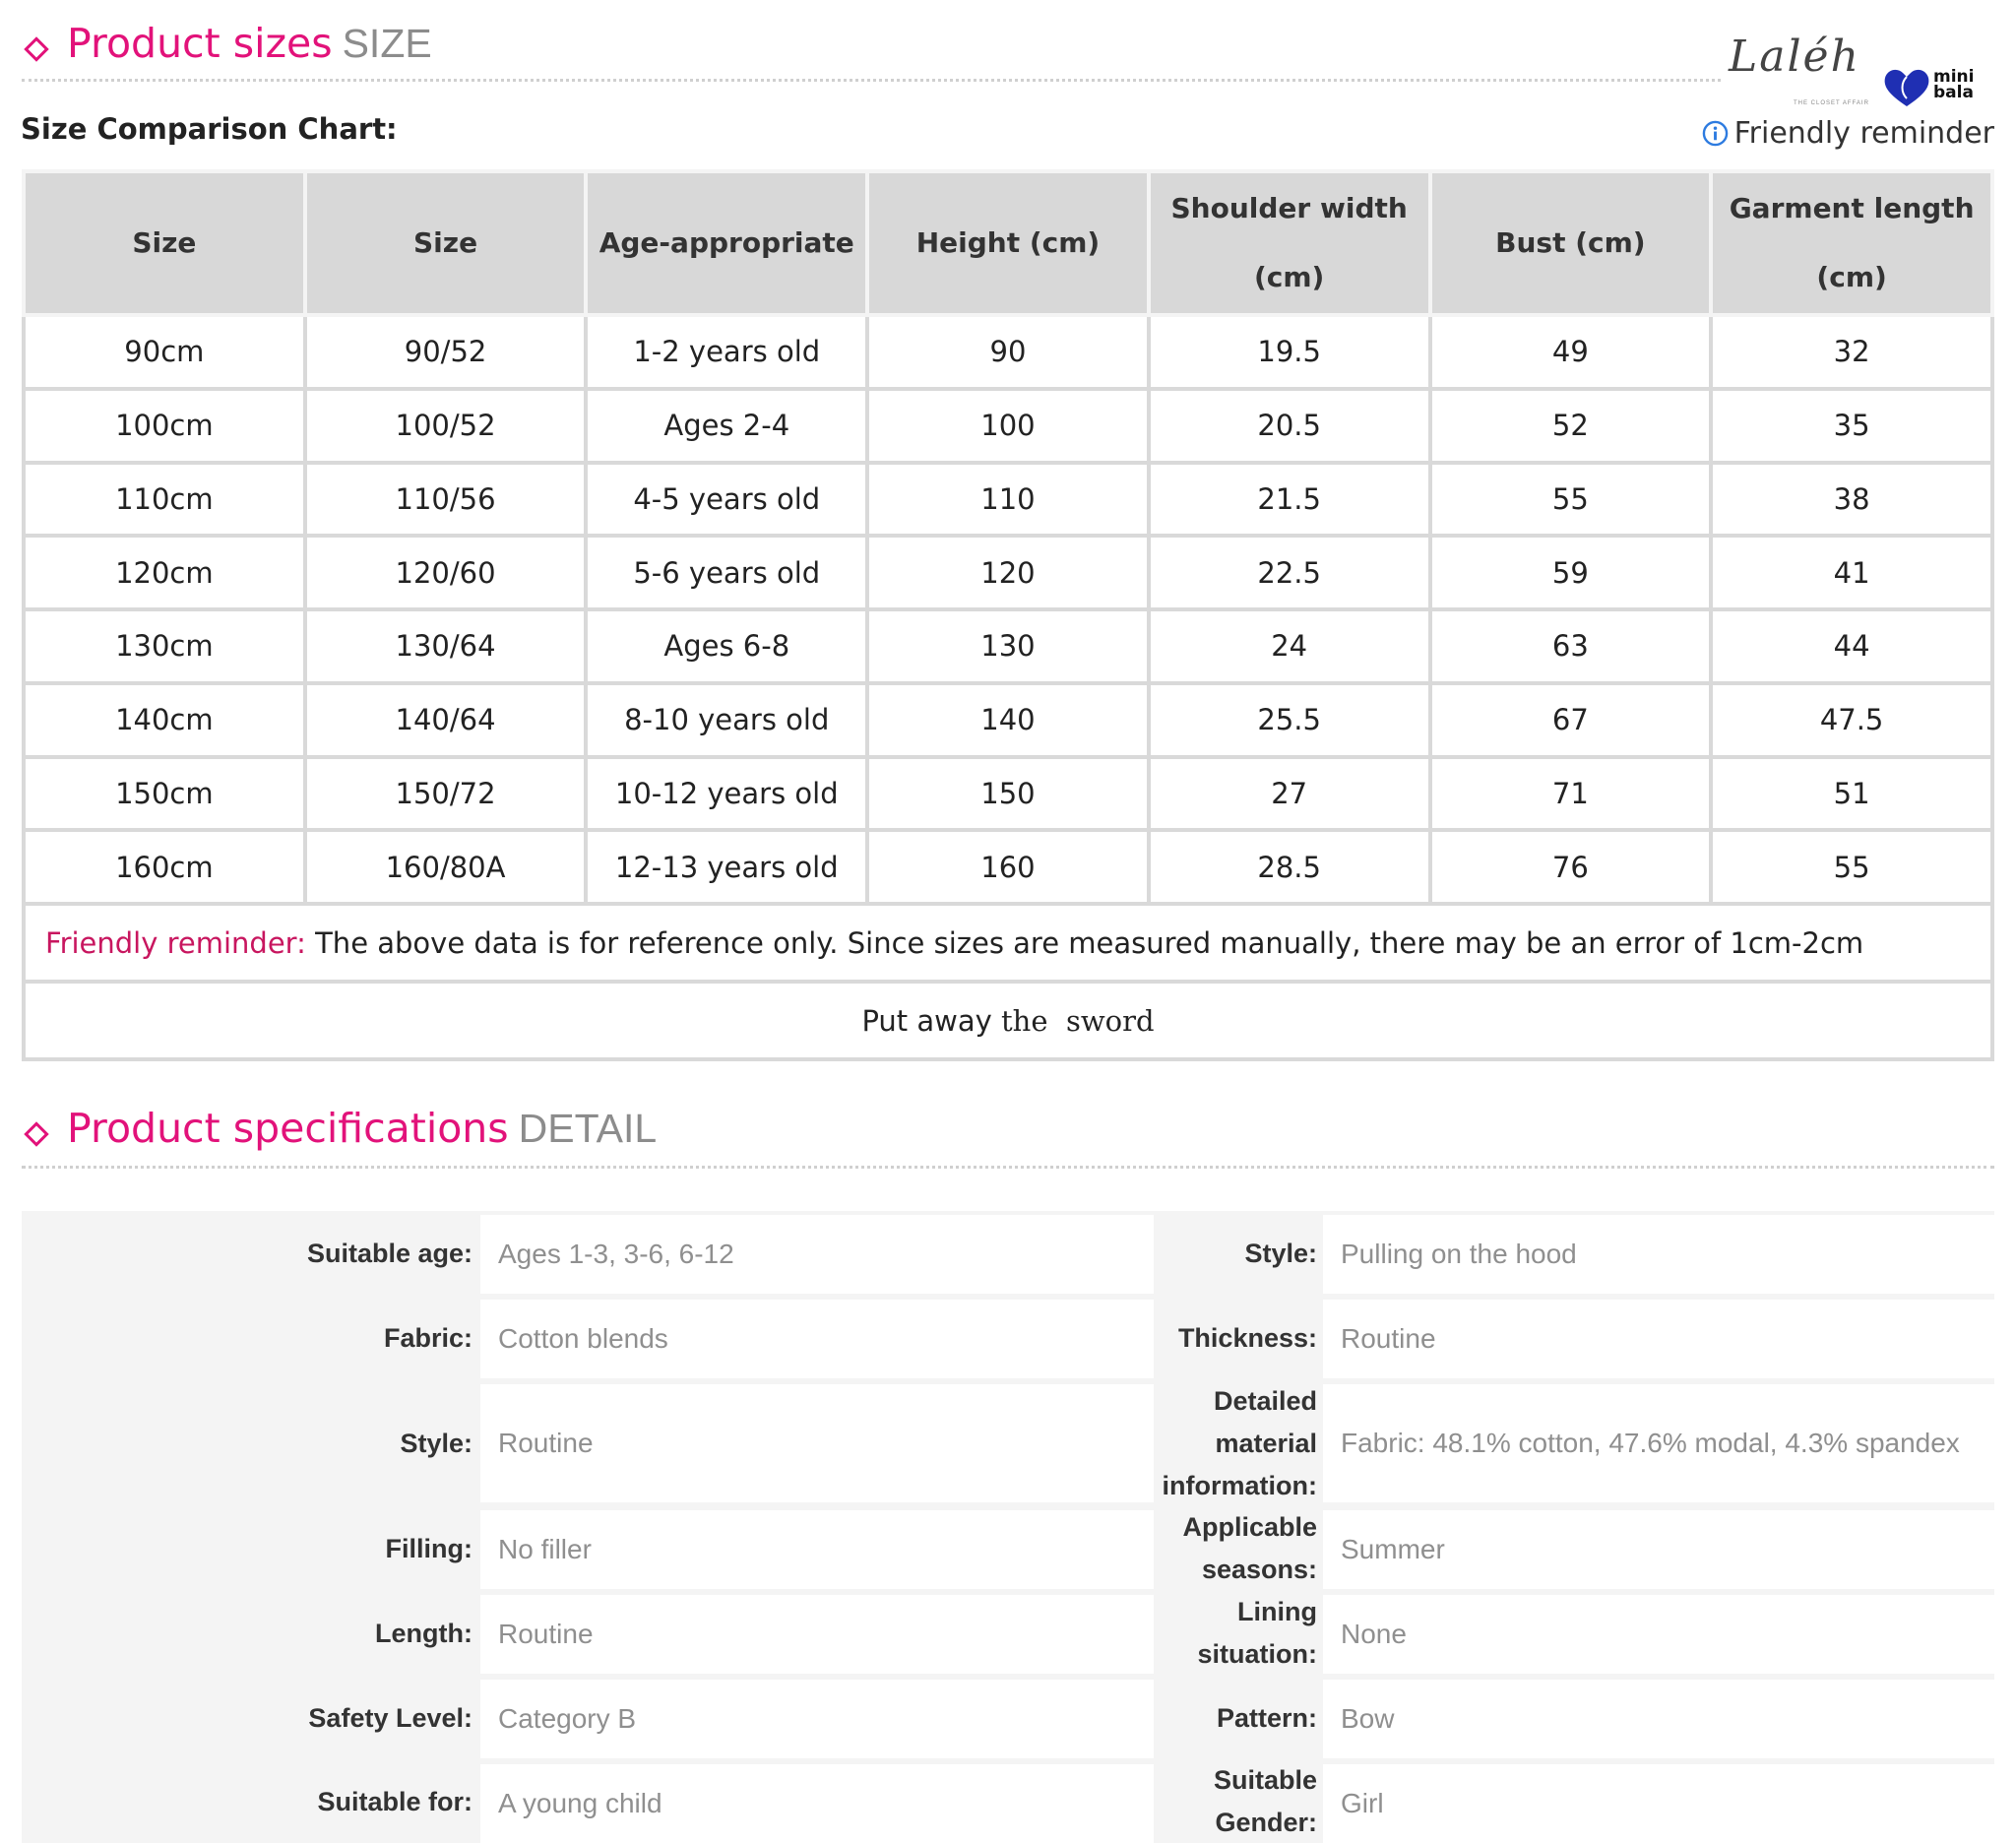 The height and width of the screenshot is (1844, 2016). I want to click on table-footer: Put away the sword, so click(1008, 1020).